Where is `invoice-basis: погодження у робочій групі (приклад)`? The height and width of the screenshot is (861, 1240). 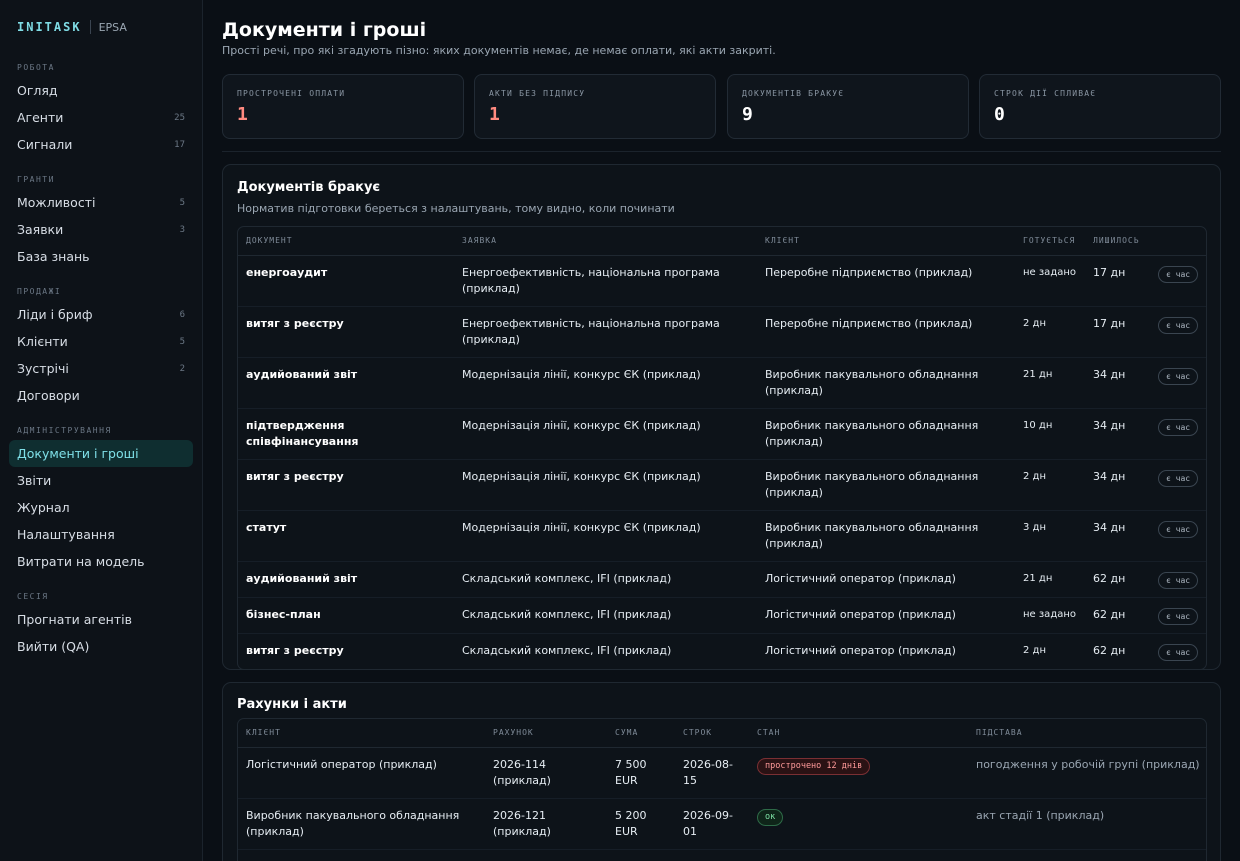 invoice-basis: погодження у робочій групі (приклад) is located at coordinates (1087, 773).